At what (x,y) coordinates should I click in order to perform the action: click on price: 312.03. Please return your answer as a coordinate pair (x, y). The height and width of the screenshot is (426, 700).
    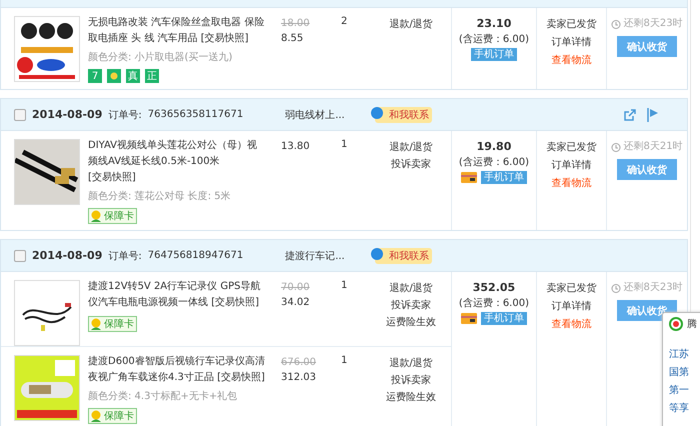
    Looking at the image, I should click on (298, 378).